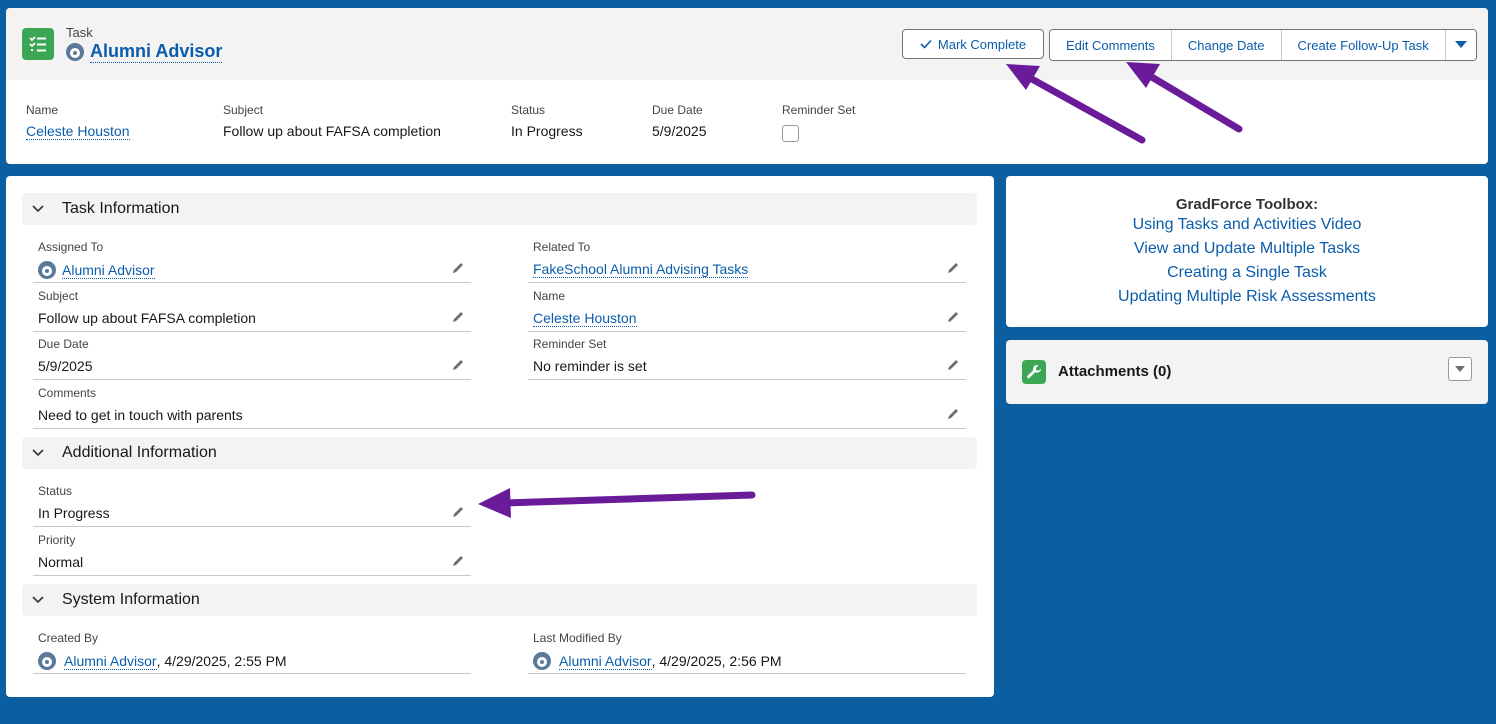  What do you see at coordinates (605, 661) in the screenshot?
I see `last-modified-by-link: Alumni Advisor` at bounding box center [605, 661].